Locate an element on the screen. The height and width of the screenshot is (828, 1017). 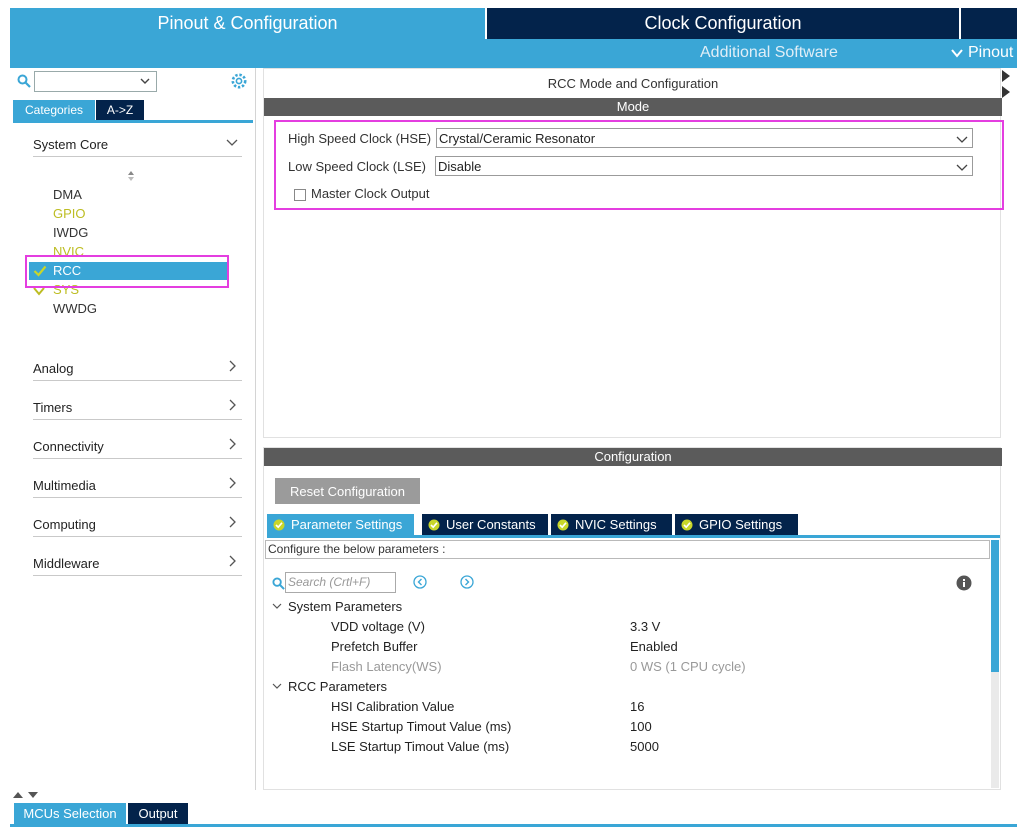
pinout-view-dropdown: Pinout is located at coordinates (981, 53).